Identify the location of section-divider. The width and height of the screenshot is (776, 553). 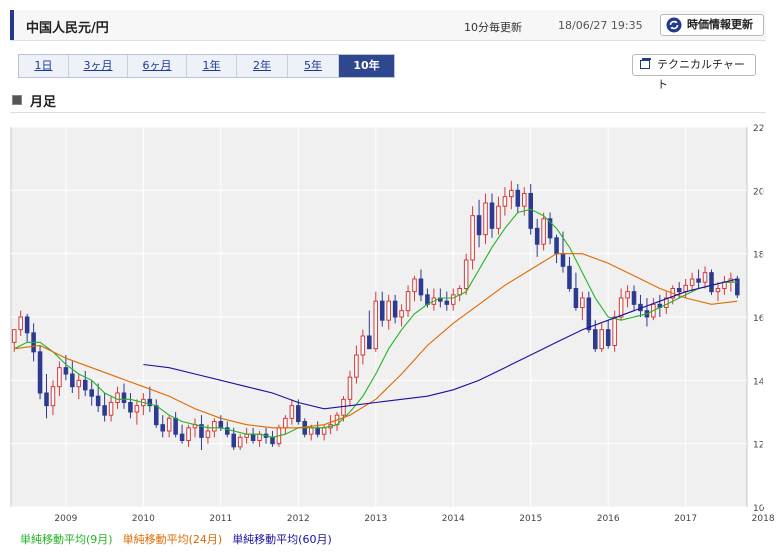
(388, 112).